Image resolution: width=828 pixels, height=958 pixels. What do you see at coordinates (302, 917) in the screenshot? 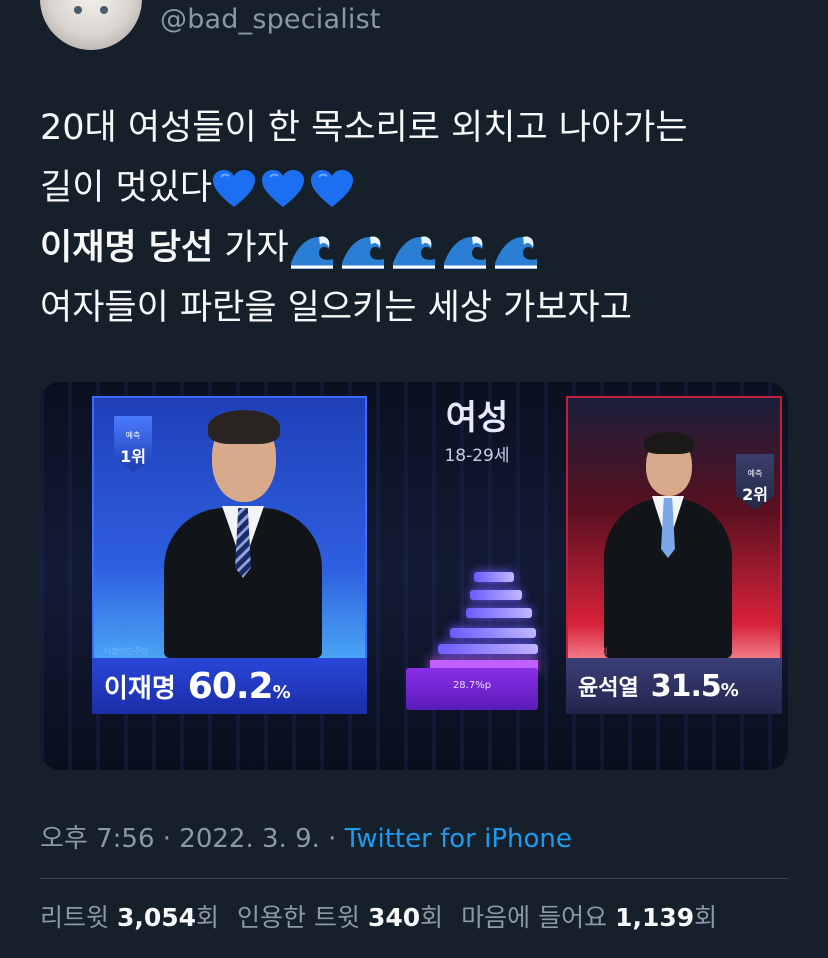
I see `quotes-label: 인용한 트윗` at bounding box center [302, 917].